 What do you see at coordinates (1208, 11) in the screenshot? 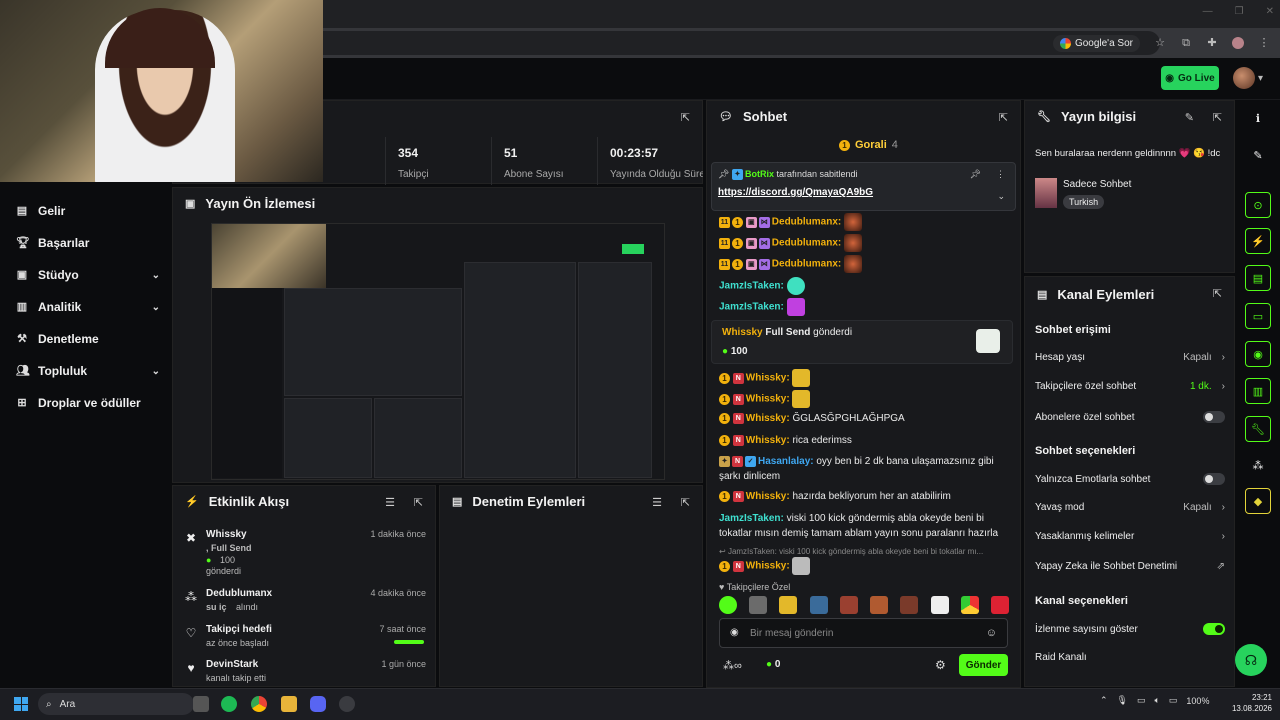
I see `minimize-icon: —` at bounding box center [1208, 11].